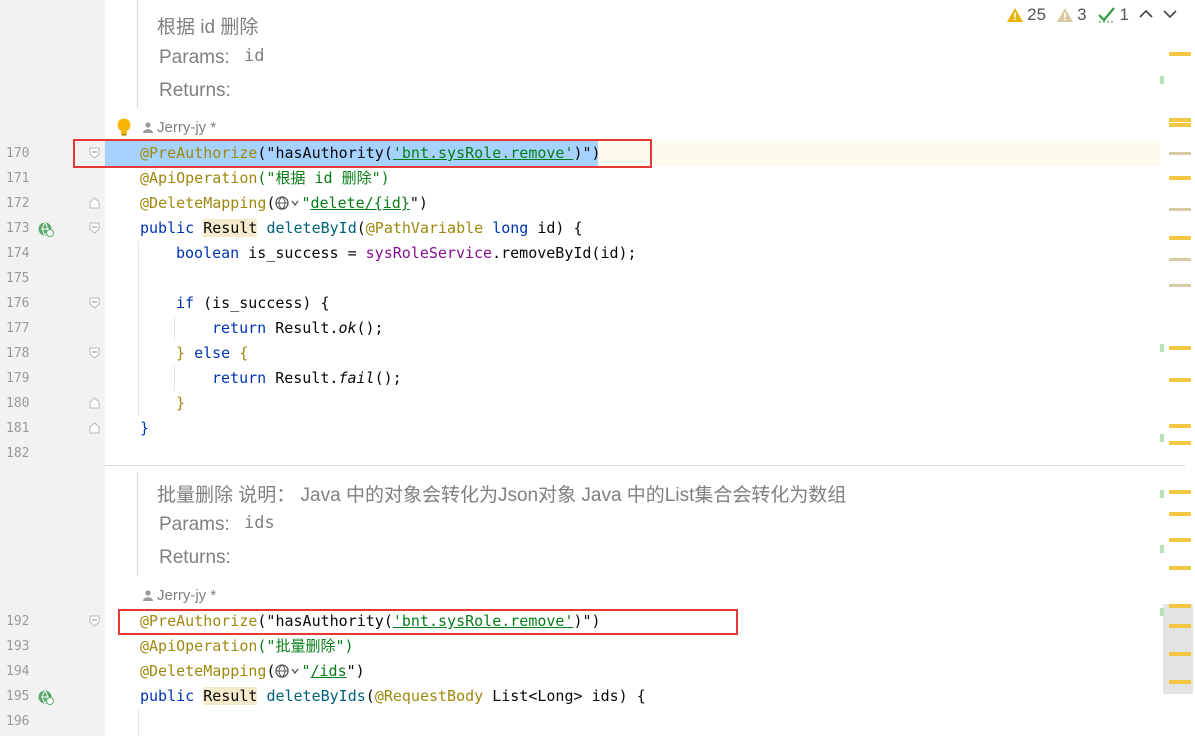 This screenshot has height=736, width=1195. I want to click on gutter-row-194: 194, so click(50, 671).